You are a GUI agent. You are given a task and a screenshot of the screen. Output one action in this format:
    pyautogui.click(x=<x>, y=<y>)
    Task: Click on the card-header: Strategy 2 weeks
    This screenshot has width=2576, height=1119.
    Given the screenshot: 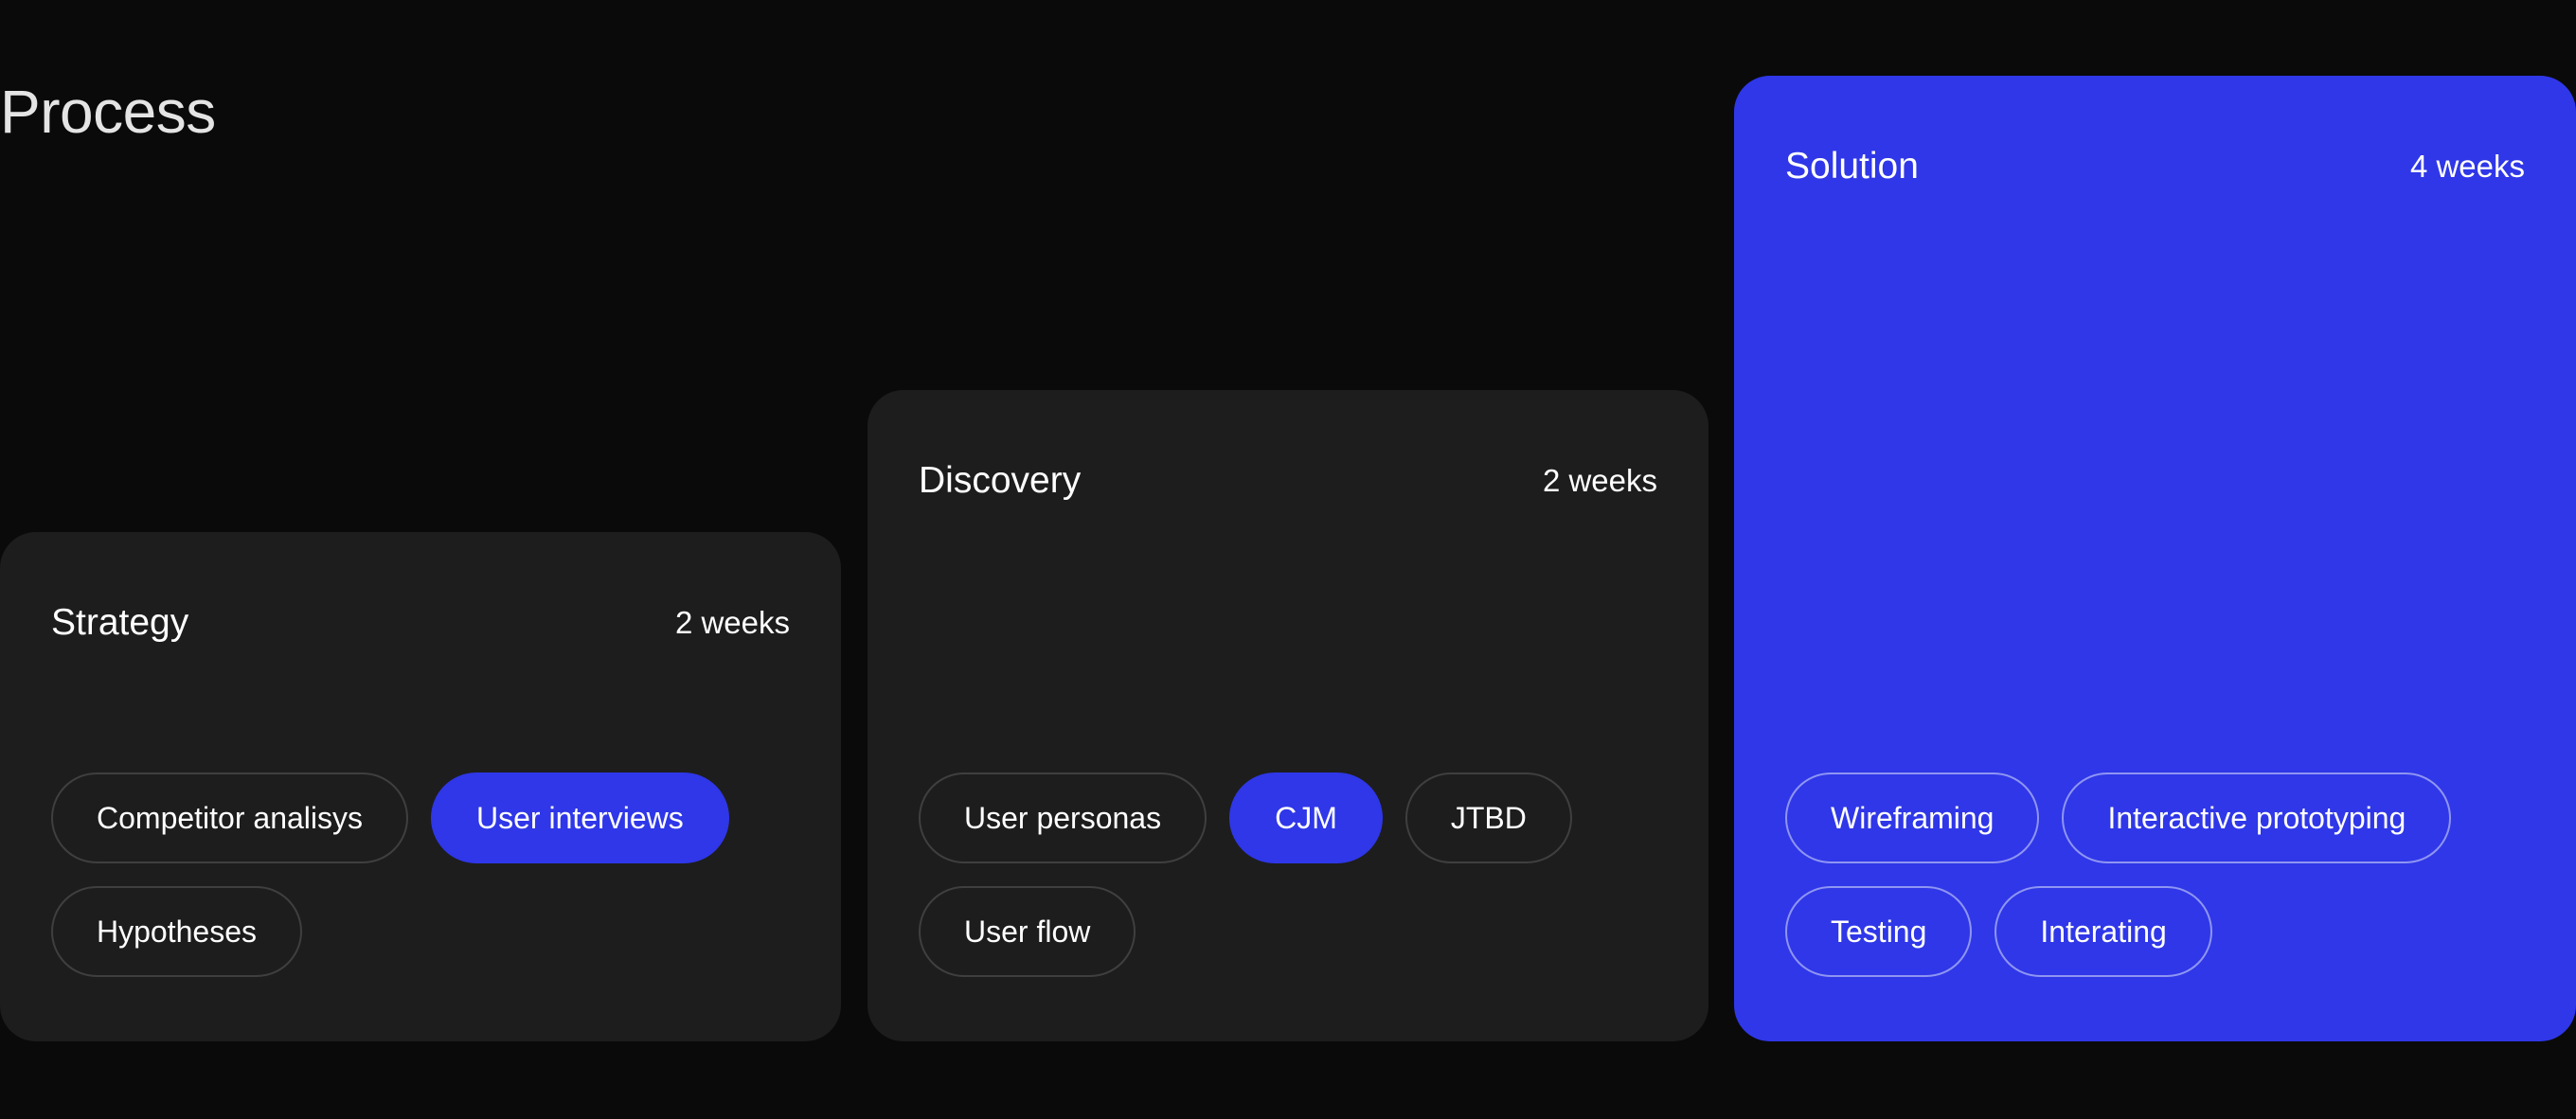 What is the action you would take?
    pyautogui.click(x=420, y=623)
    